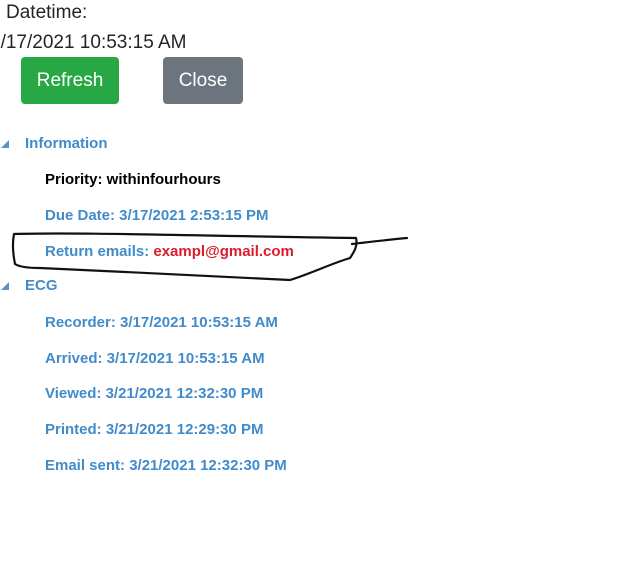 The height and width of the screenshot is (580, 643). I want to click on refresh-button: Refresh, so click(70, 80).